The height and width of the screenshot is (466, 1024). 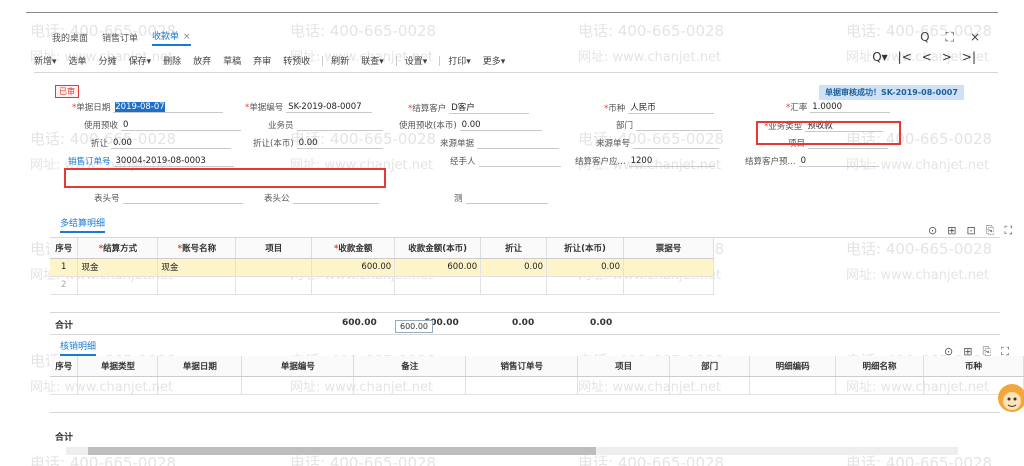 What do you see at coordinates (45, 60) in the screenshot?
I see `new-button: 新增▾` at bounding box center [45, 60].